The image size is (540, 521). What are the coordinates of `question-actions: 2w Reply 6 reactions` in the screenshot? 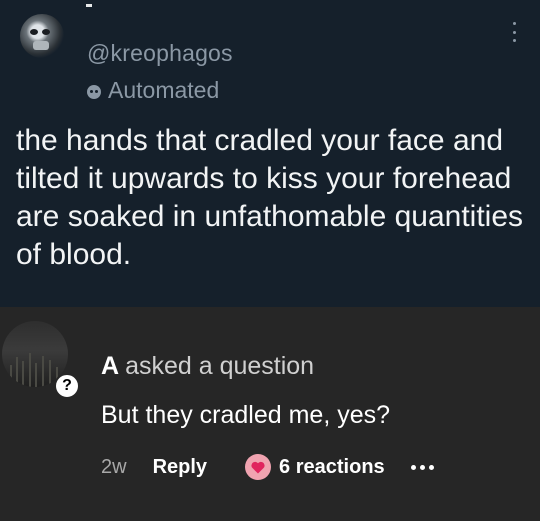 It's located at (267, 467).